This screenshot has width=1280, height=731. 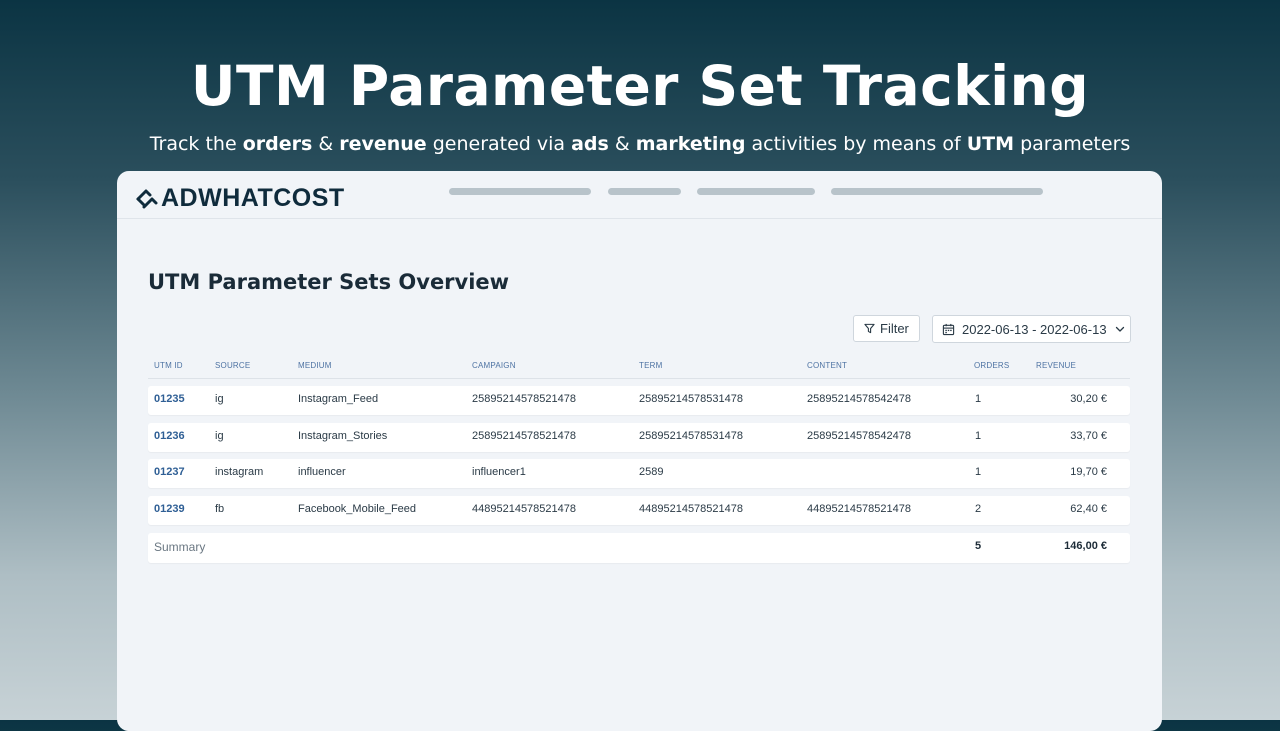 I want to click on subtitle-text: Track the, so click(x=196, y=144).